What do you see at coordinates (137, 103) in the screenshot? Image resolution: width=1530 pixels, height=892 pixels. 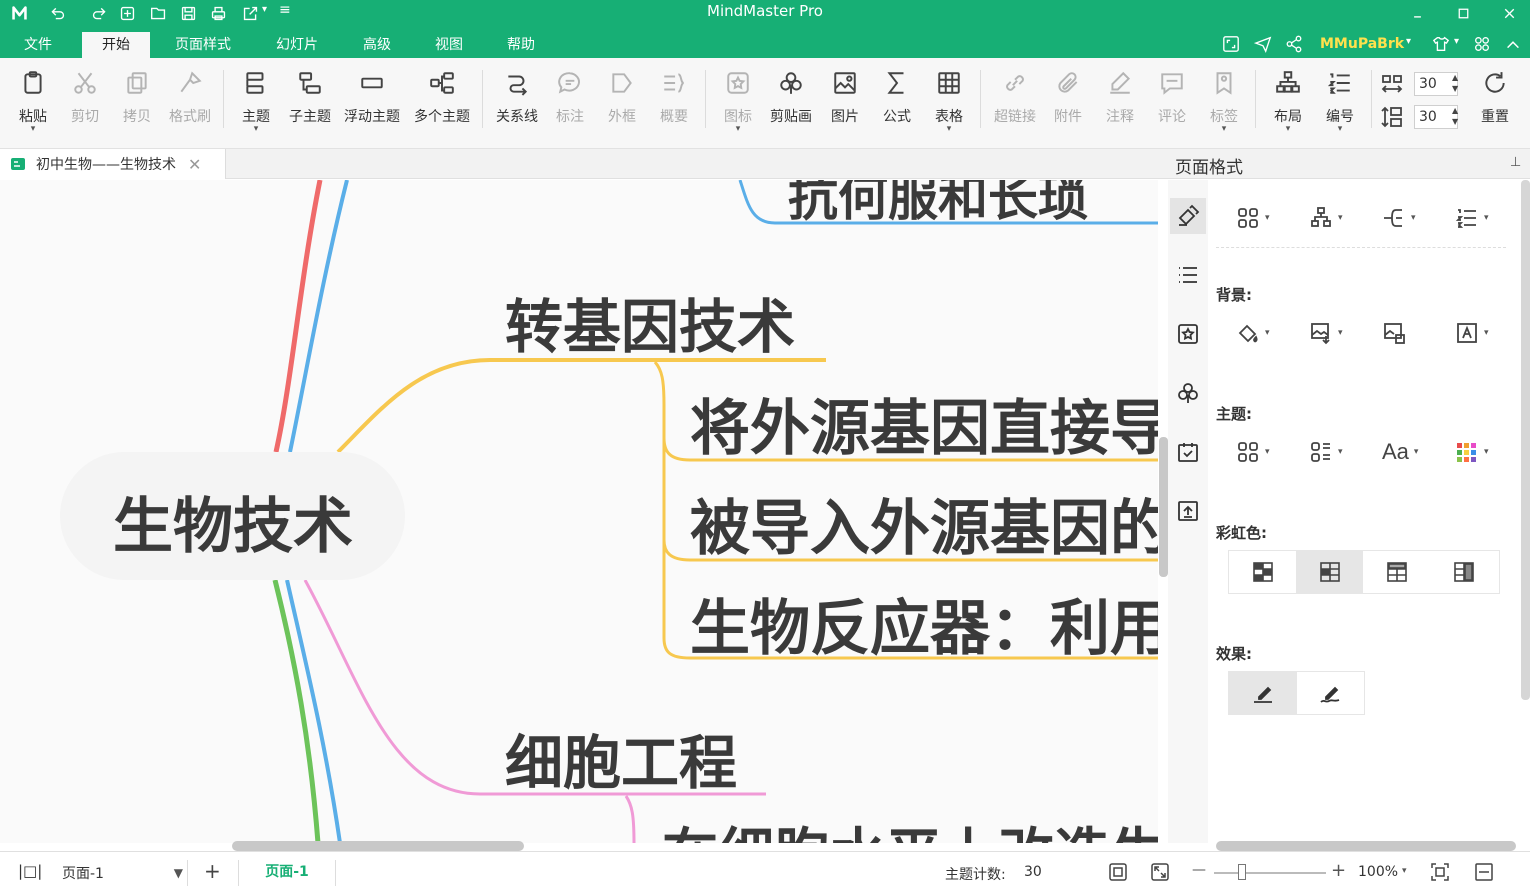 I see `copy-button: 拷贝` at bounding box center [137, 103].